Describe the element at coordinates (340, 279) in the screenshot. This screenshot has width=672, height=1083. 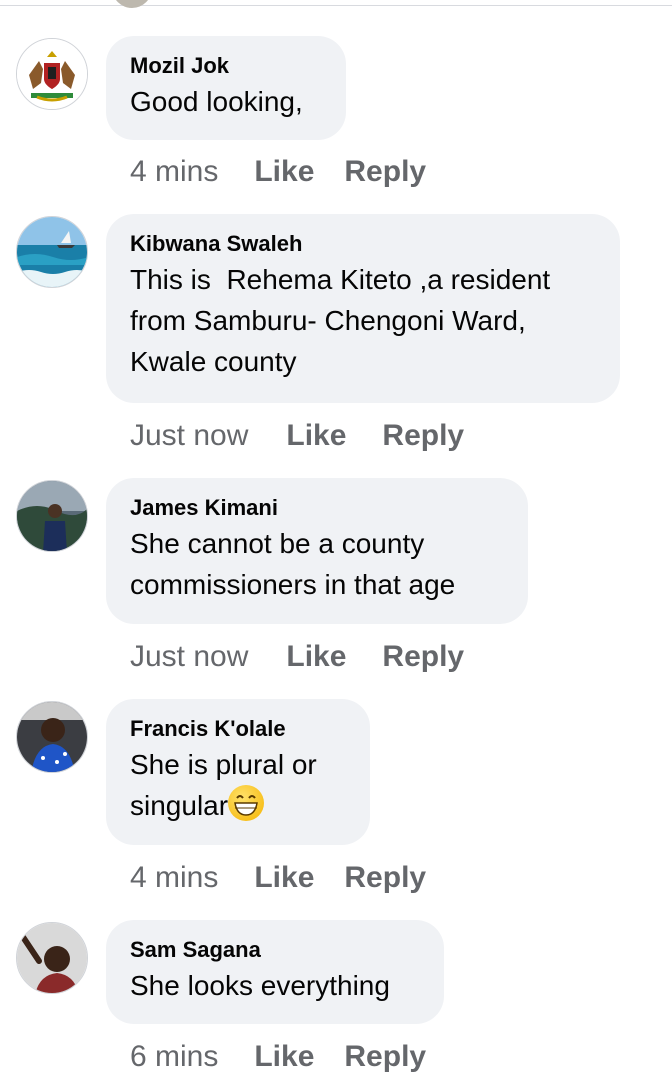
I see `comment-text-line: This is Rehema Kiteto ,a resident` at that location.